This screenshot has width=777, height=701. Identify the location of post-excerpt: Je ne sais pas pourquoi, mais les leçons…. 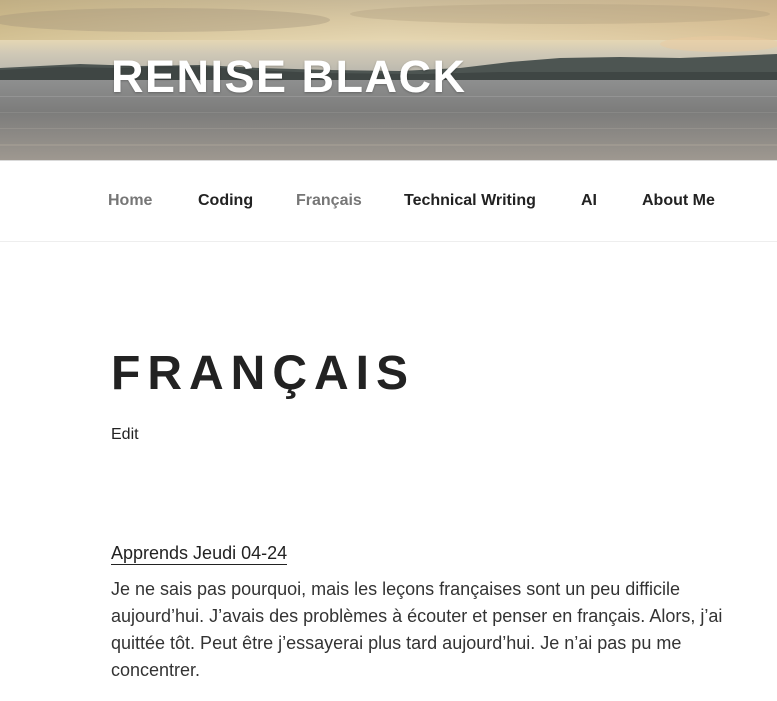
(417, 629).